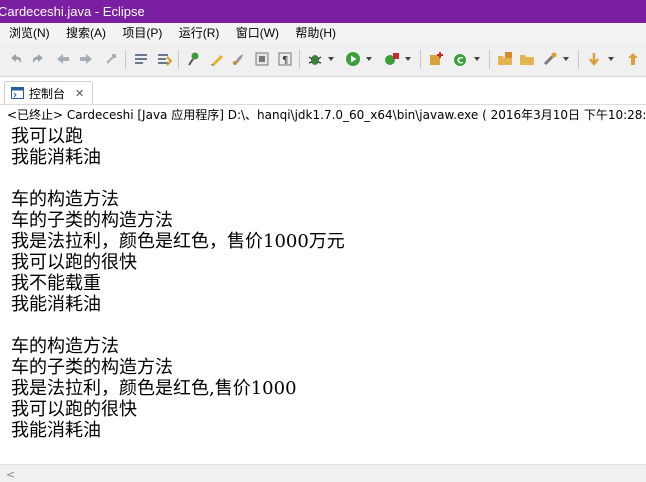  I want to click on forward-icon, so click(86, 59).